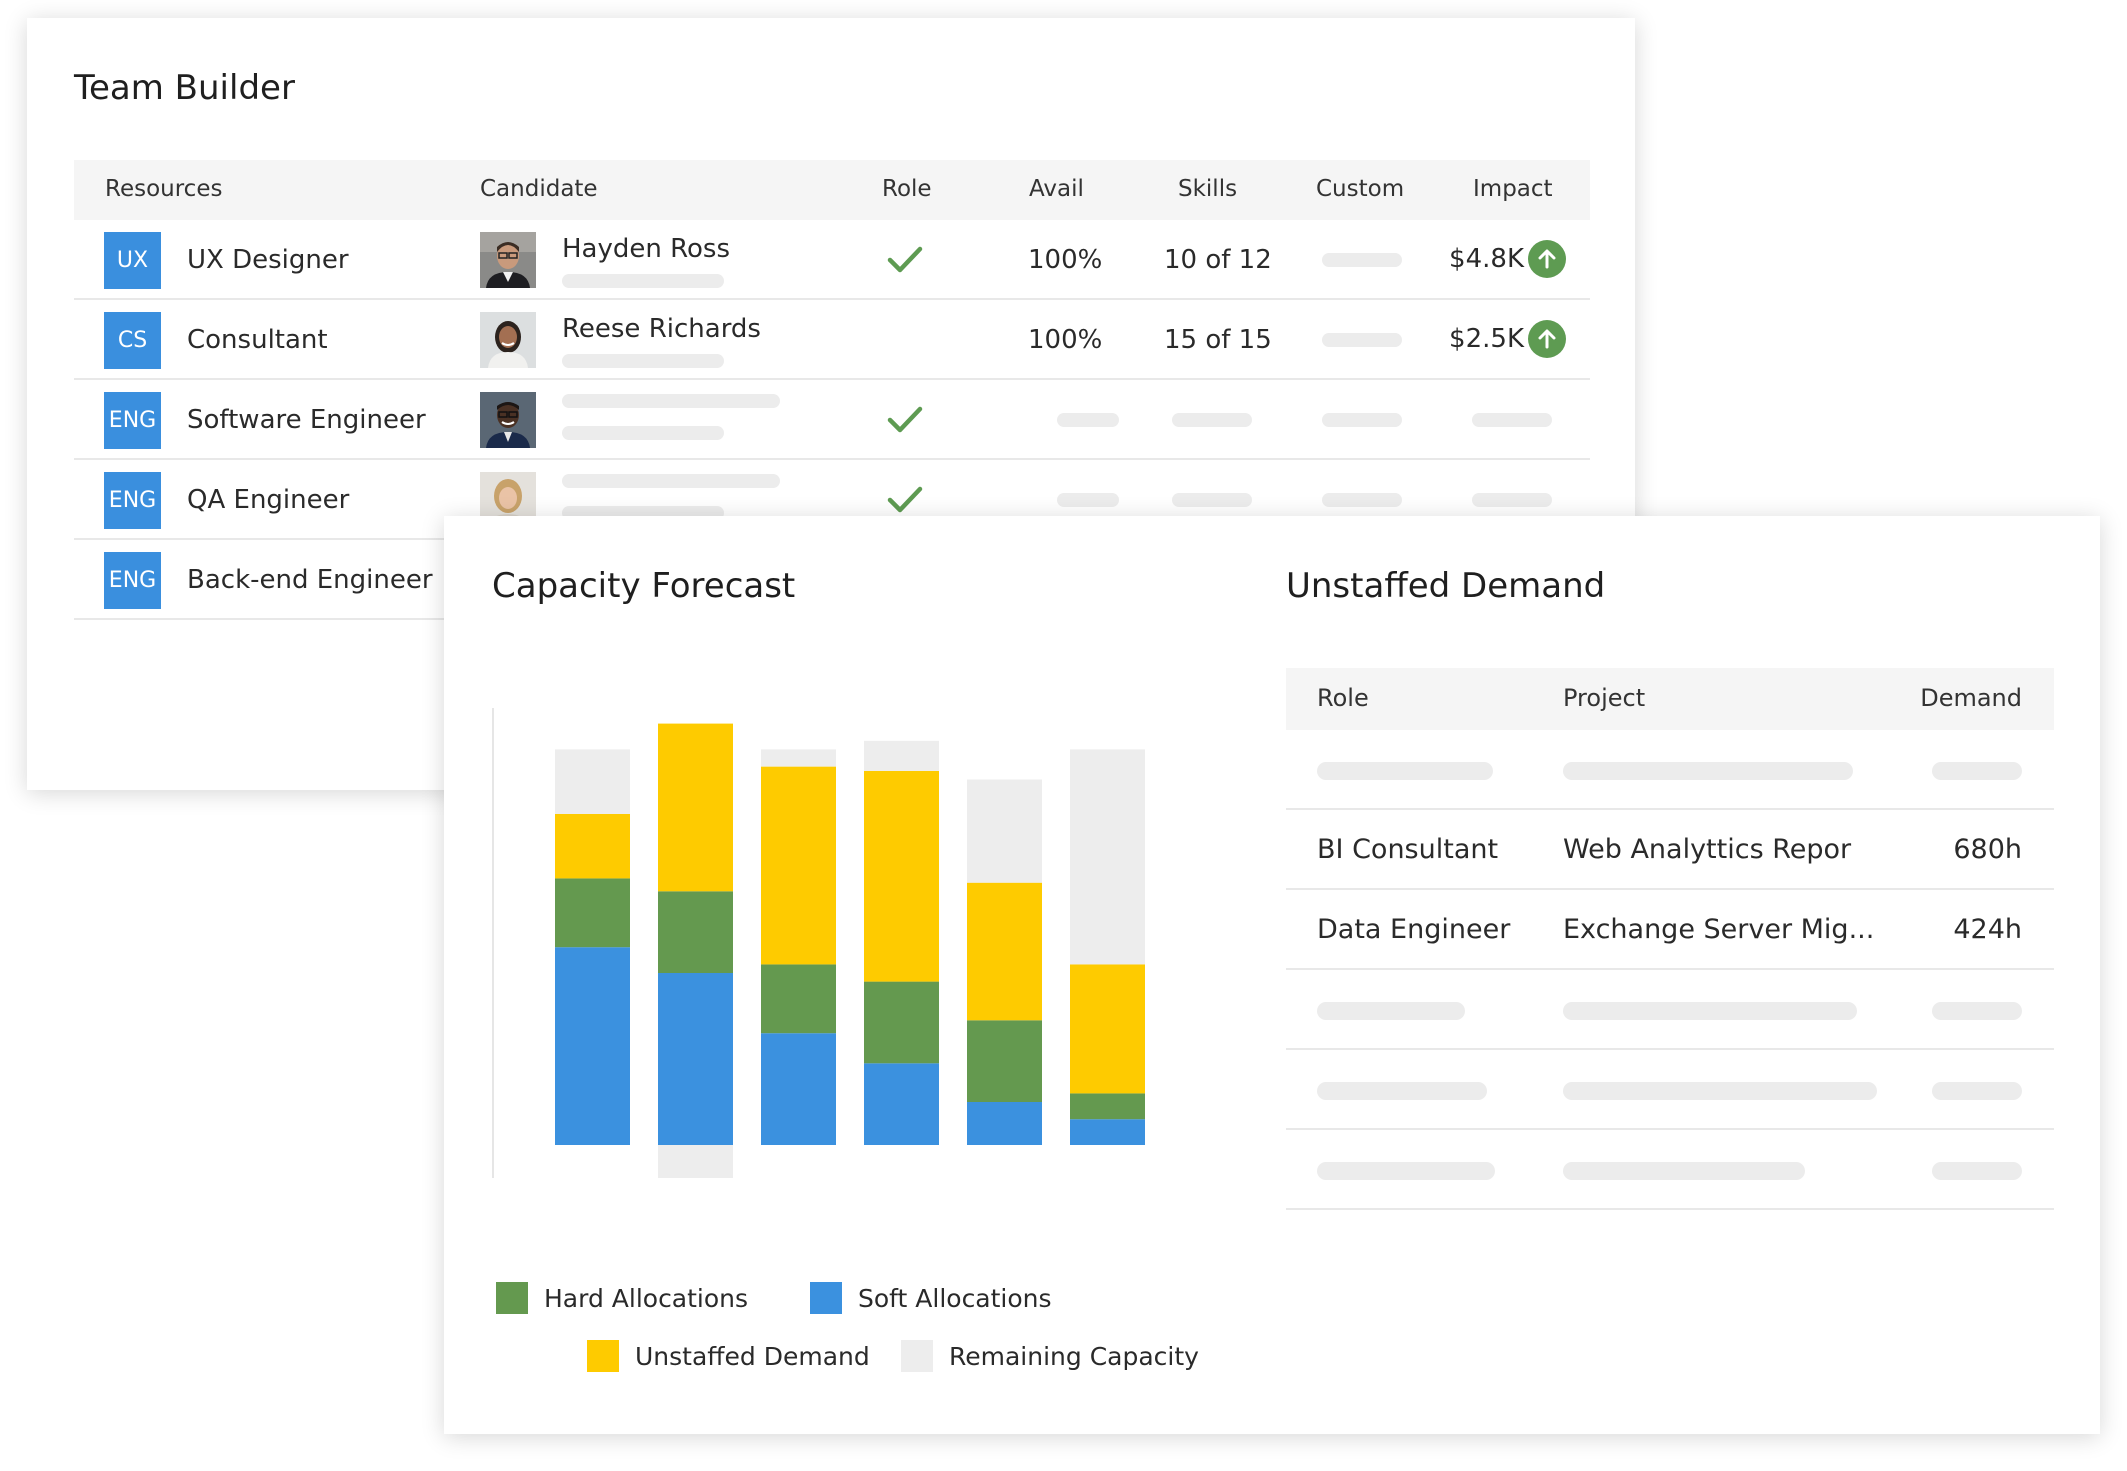  I want to click on project-cell: Web Analyttics Repor, so click(1707, 849).